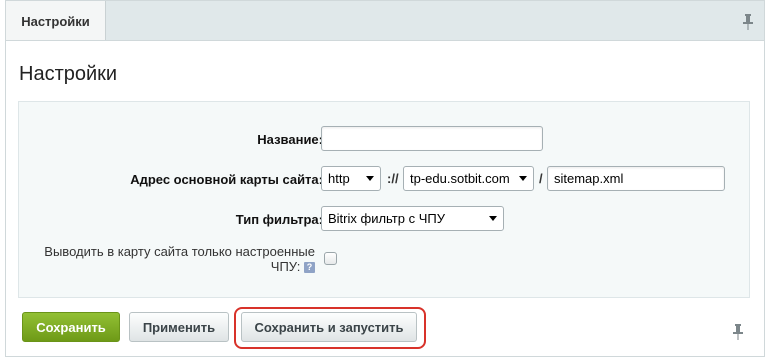 The height and width of the screenshot is (359, 770). Describe the element at coordinates (68, 74) in the screenshot. I see `page-title: Настройки` at that location.